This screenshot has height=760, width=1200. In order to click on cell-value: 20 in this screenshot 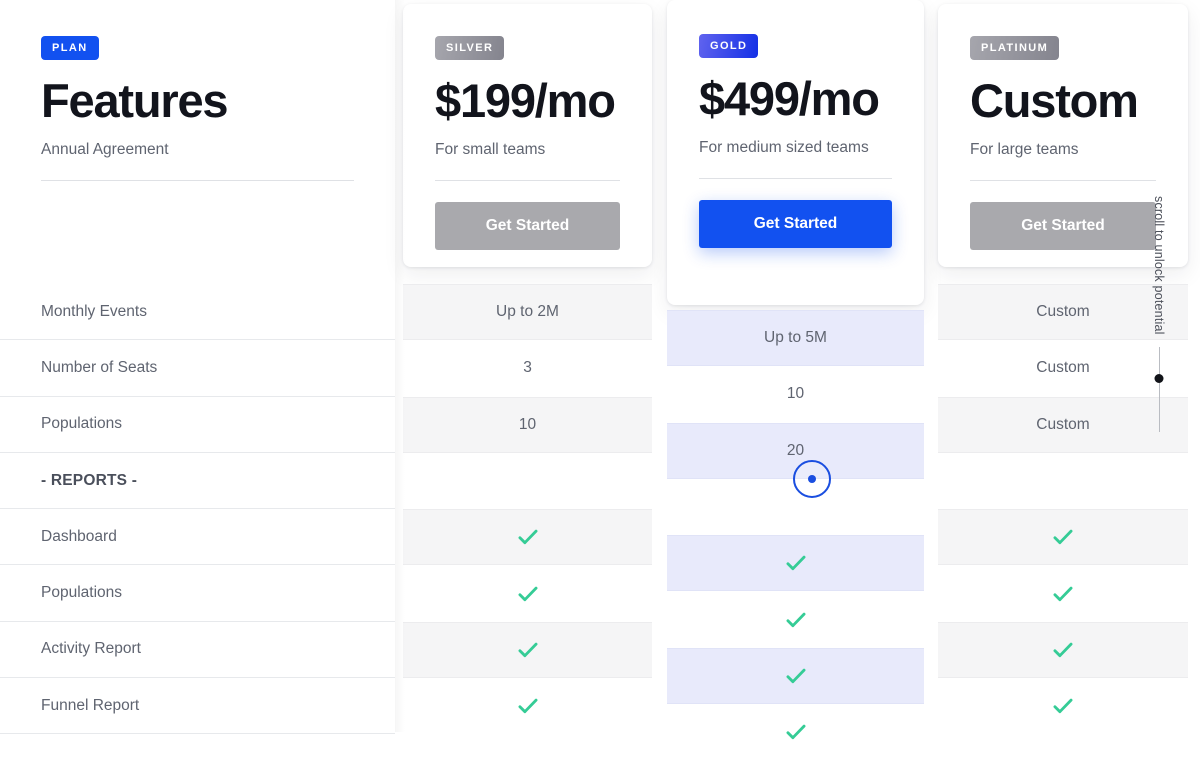, I will do `click(795, 450)`.